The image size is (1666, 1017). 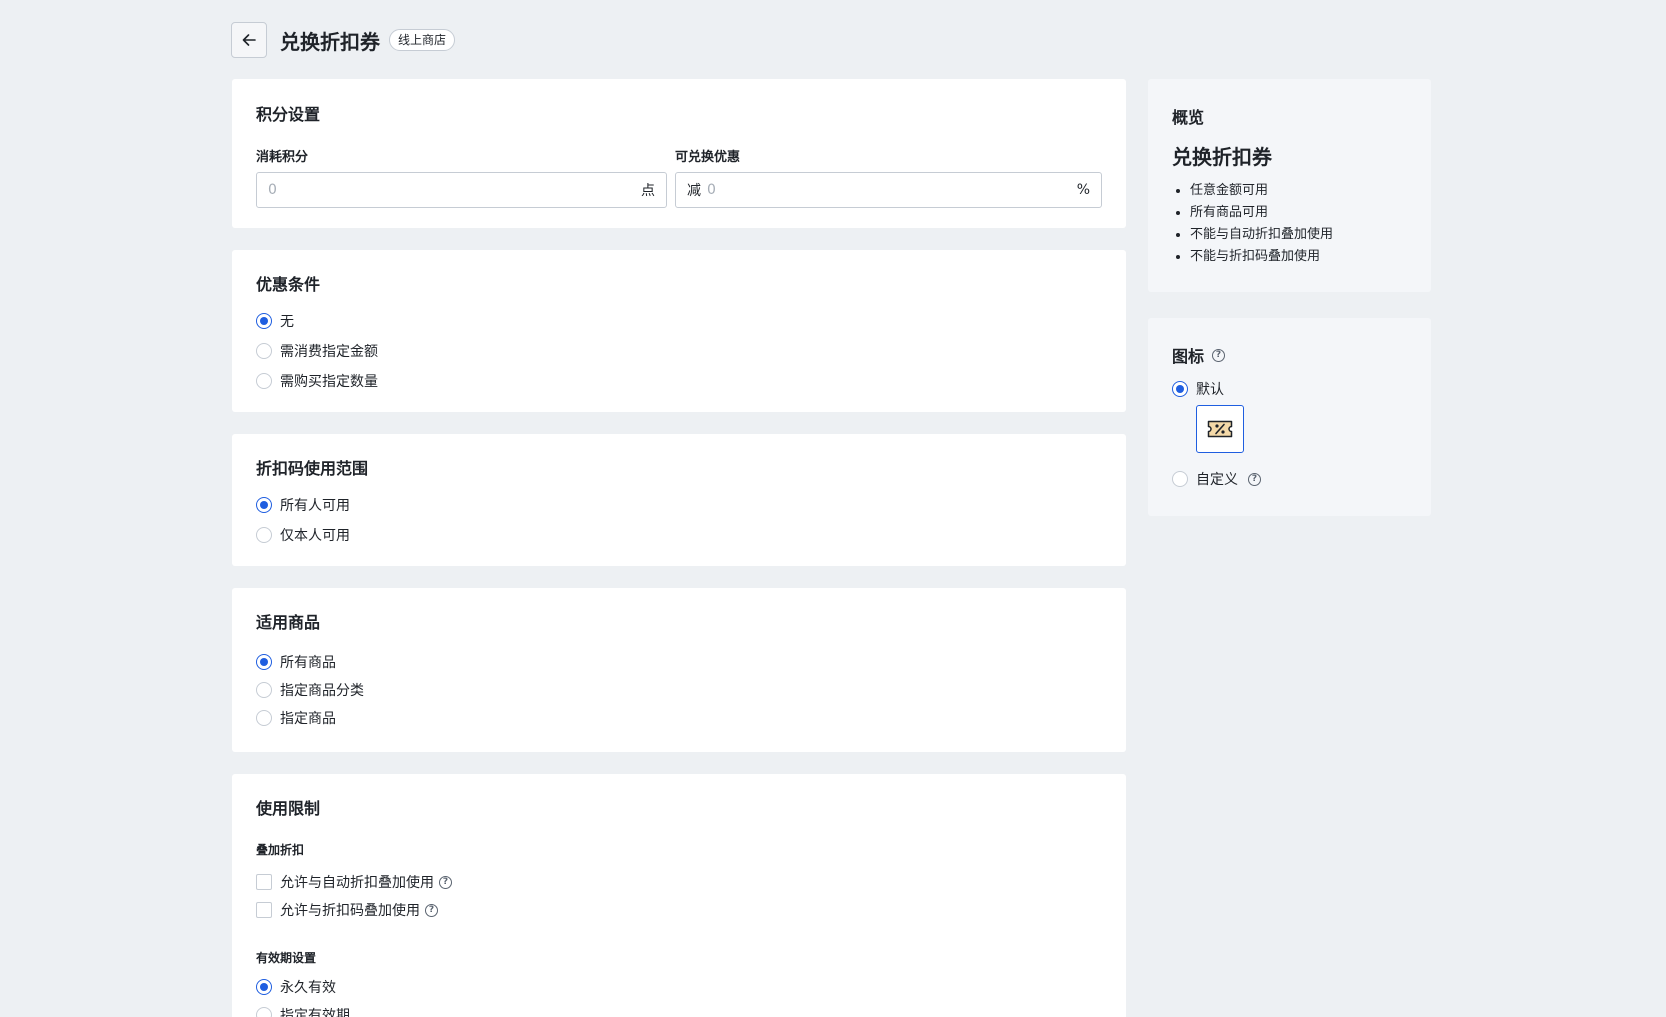 What do you see at coordinates (679, 331) in the screenshot?
I see `conditions-card: 优惠条件 无 需消费指定金额 需购买指定数量` at bounding box center [679, 331].